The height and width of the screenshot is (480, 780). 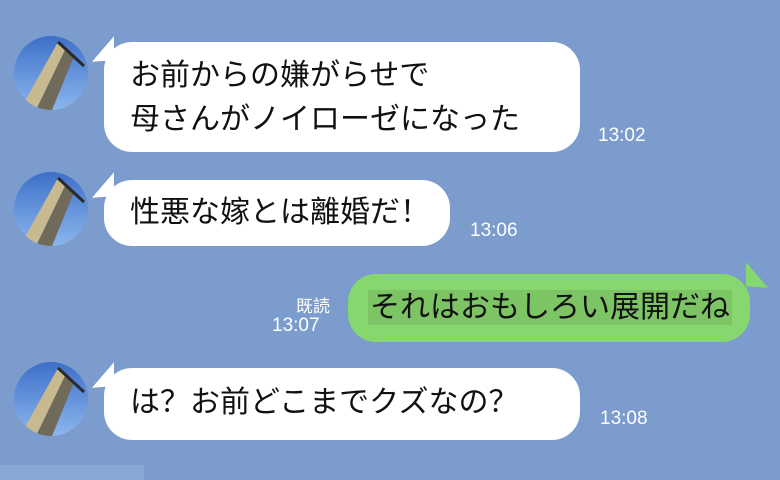 I want to click on message-bubble: 性悪な嫁とは離婚だ！, so click(x=277, y=213).